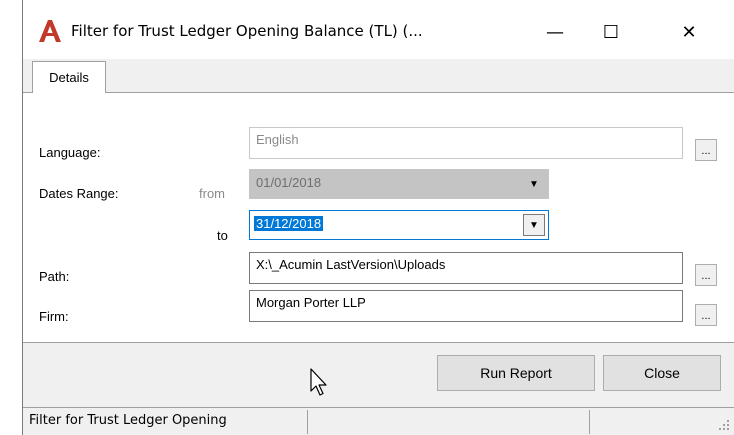  What do you see at coordinates (212, 193) in the screenshot?
I see `from-label: from` at bounding box center [212, 193].